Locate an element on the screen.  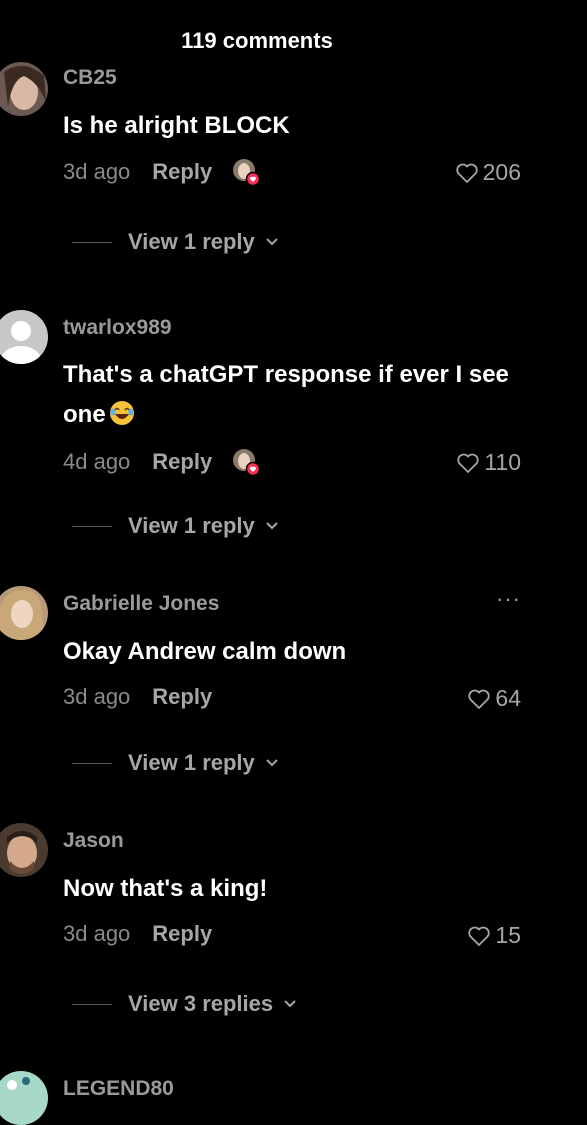
like-count: 206 is located at coordinates (501, 172).